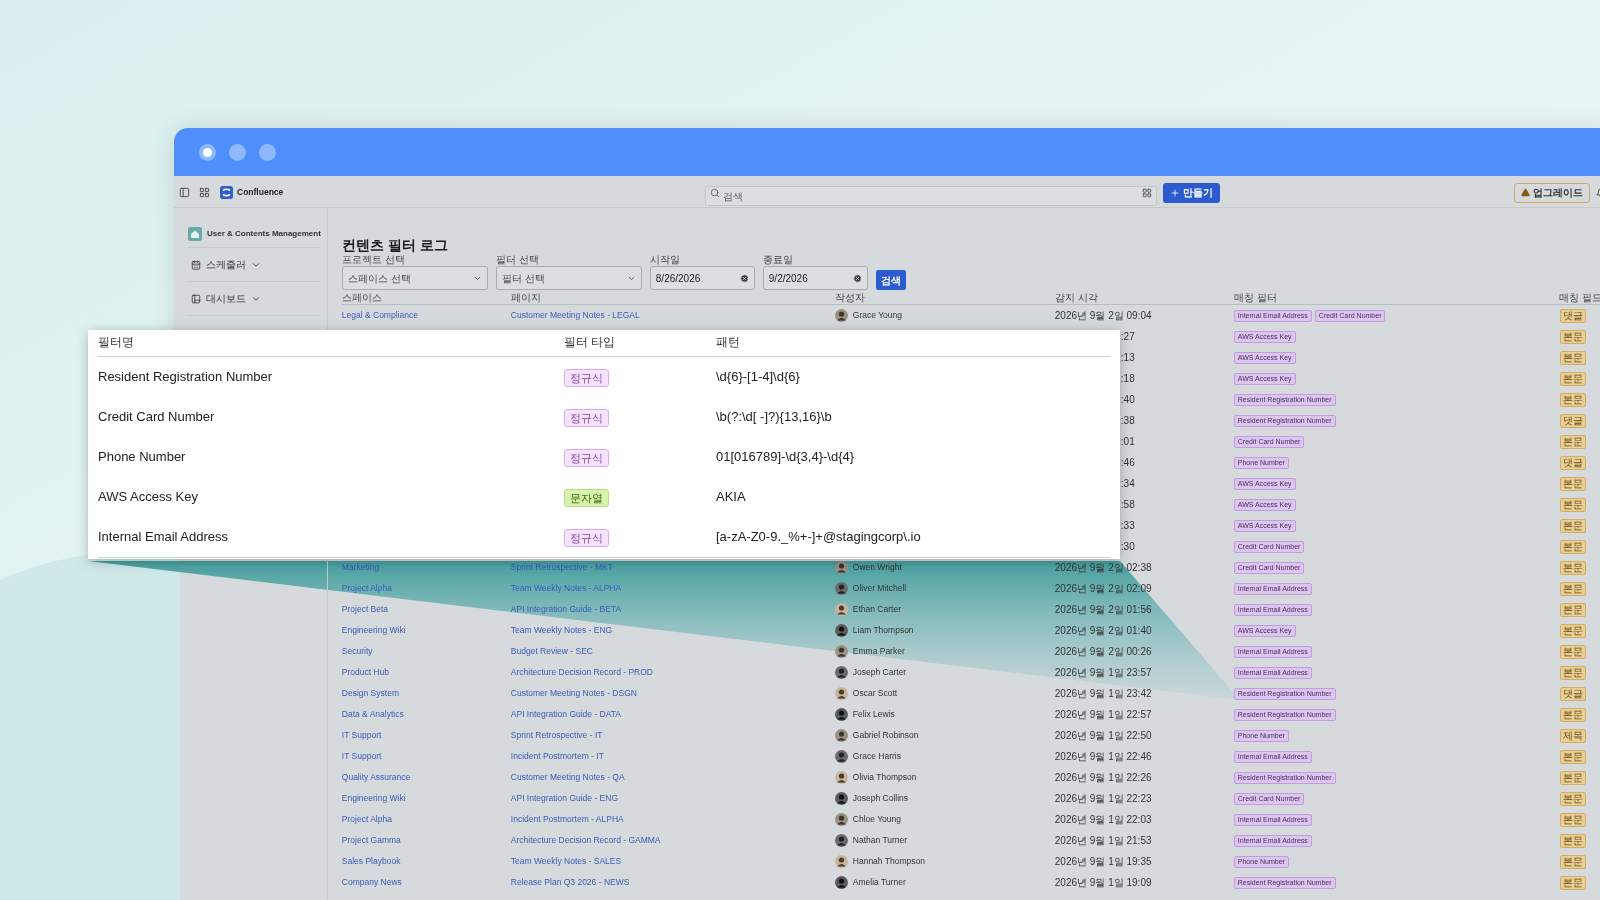 The height and width of the screenshot is (900, 1600). Describe the element at coordinates (260, 192) in the screenshot. I see `app-name: Confluence` at that location.